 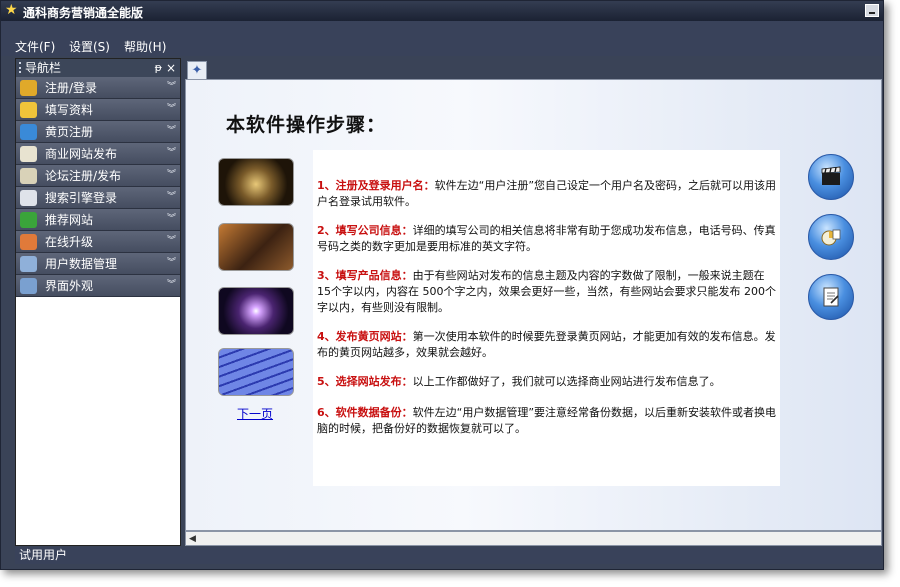 I want to click on chart-button, so click(x=831, y=237).